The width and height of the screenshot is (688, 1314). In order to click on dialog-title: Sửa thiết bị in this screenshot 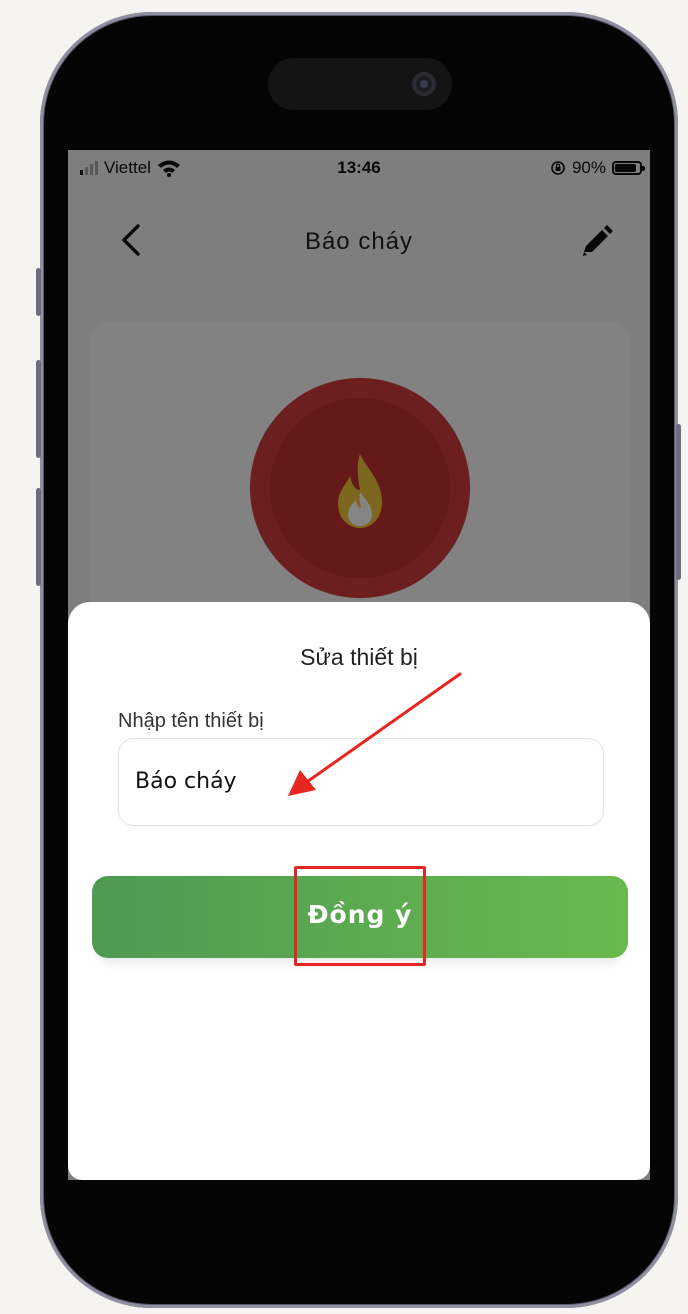, I will do `click(359, 657)`.